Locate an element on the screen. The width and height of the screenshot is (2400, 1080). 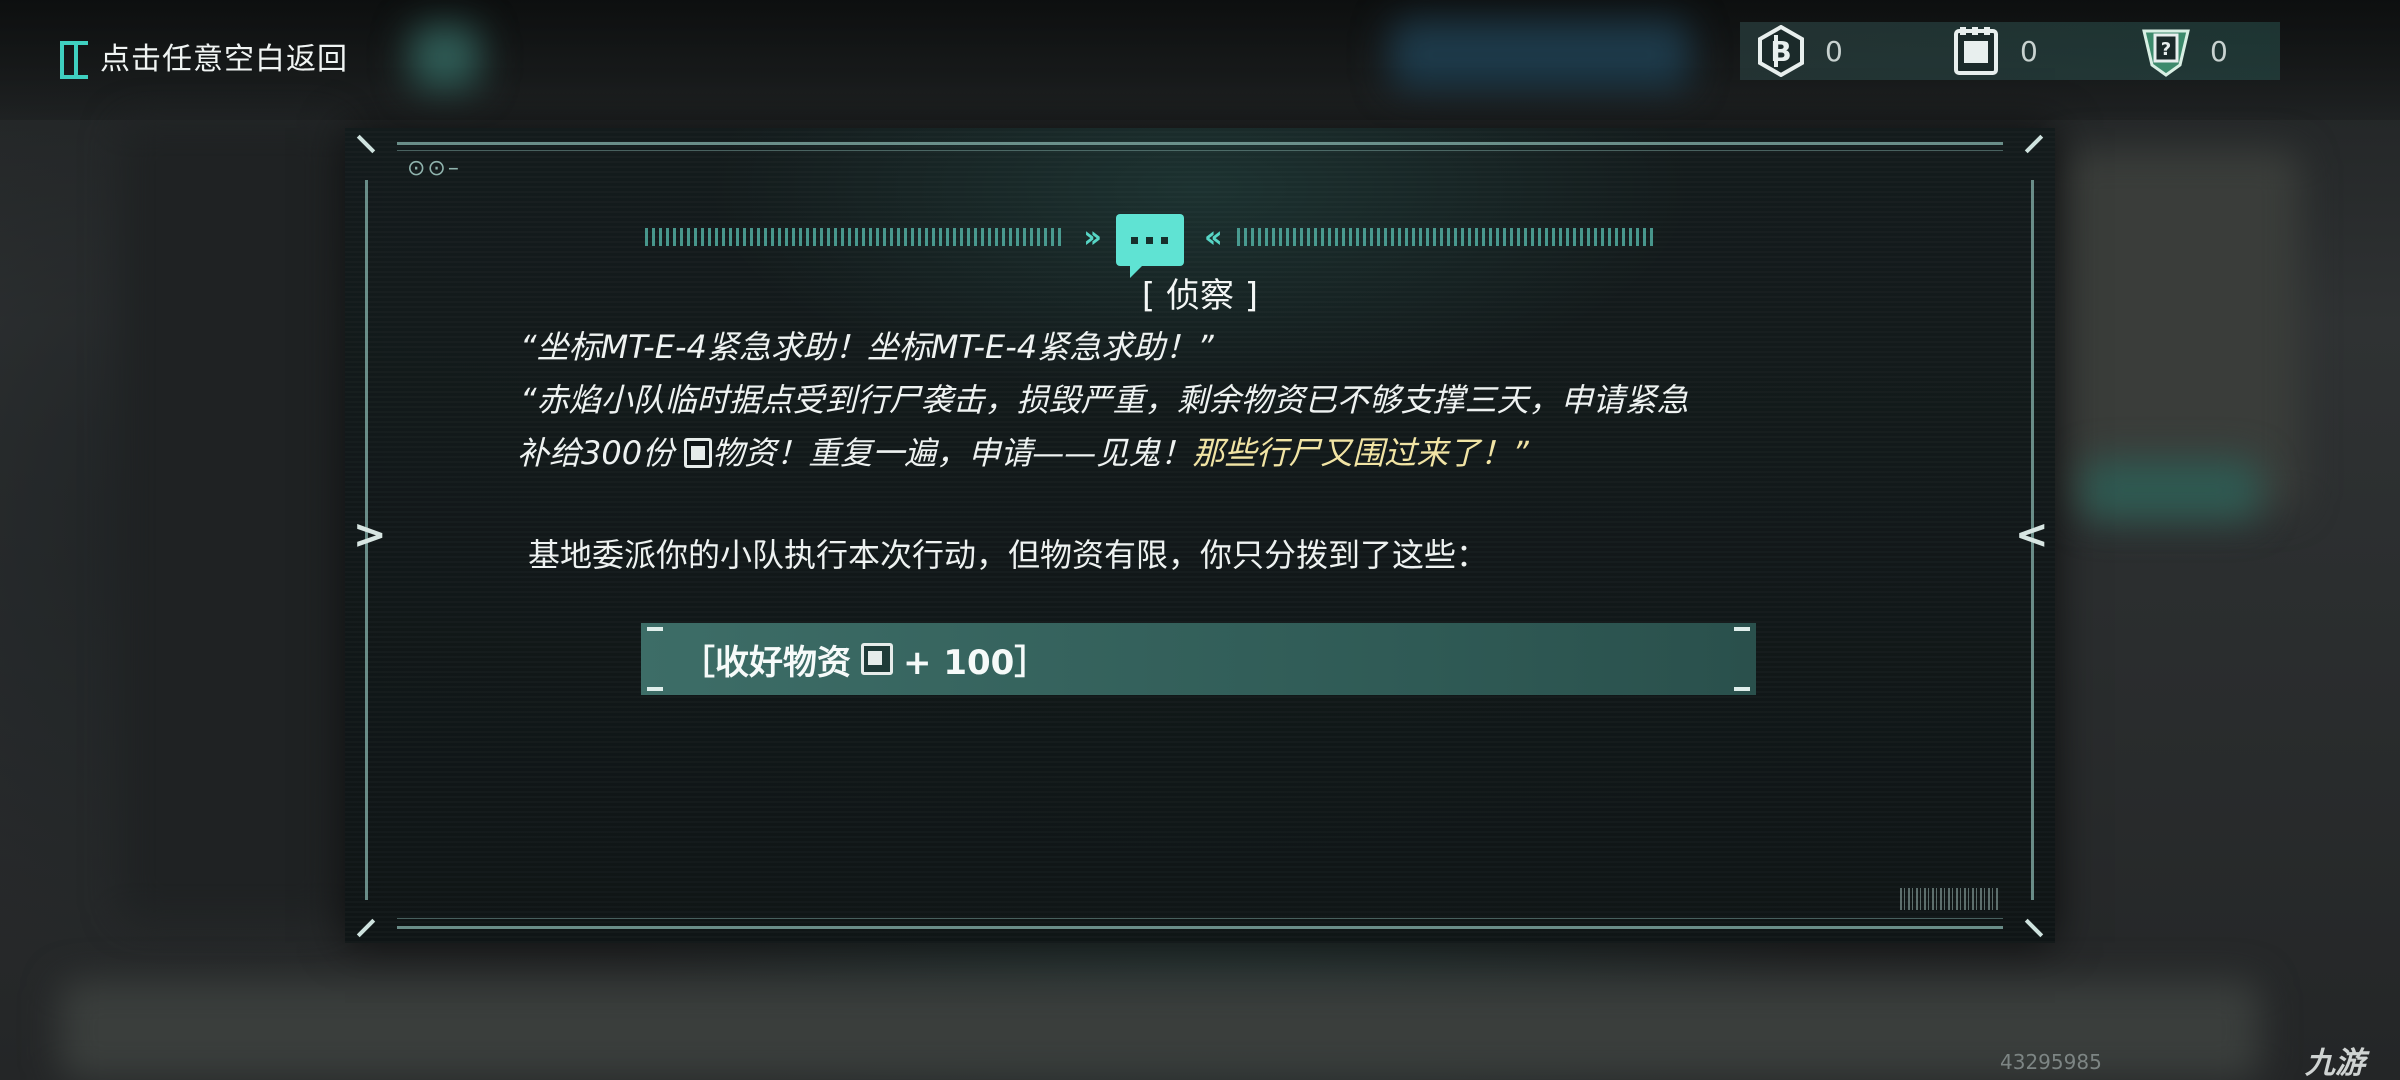
double-chevron-right-icon: ›› is located at coordinates (1092, 237).